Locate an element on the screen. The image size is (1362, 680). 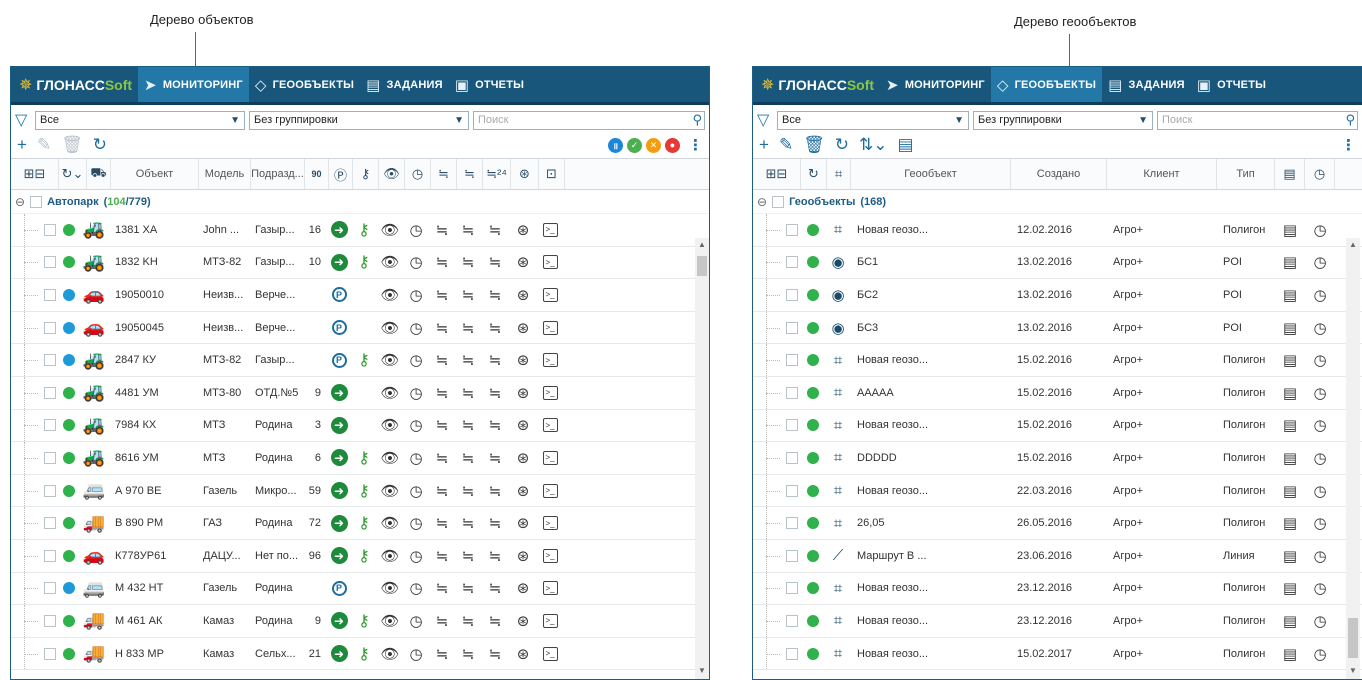
object-name: М 461 АК is located at coordinates (153, 621).